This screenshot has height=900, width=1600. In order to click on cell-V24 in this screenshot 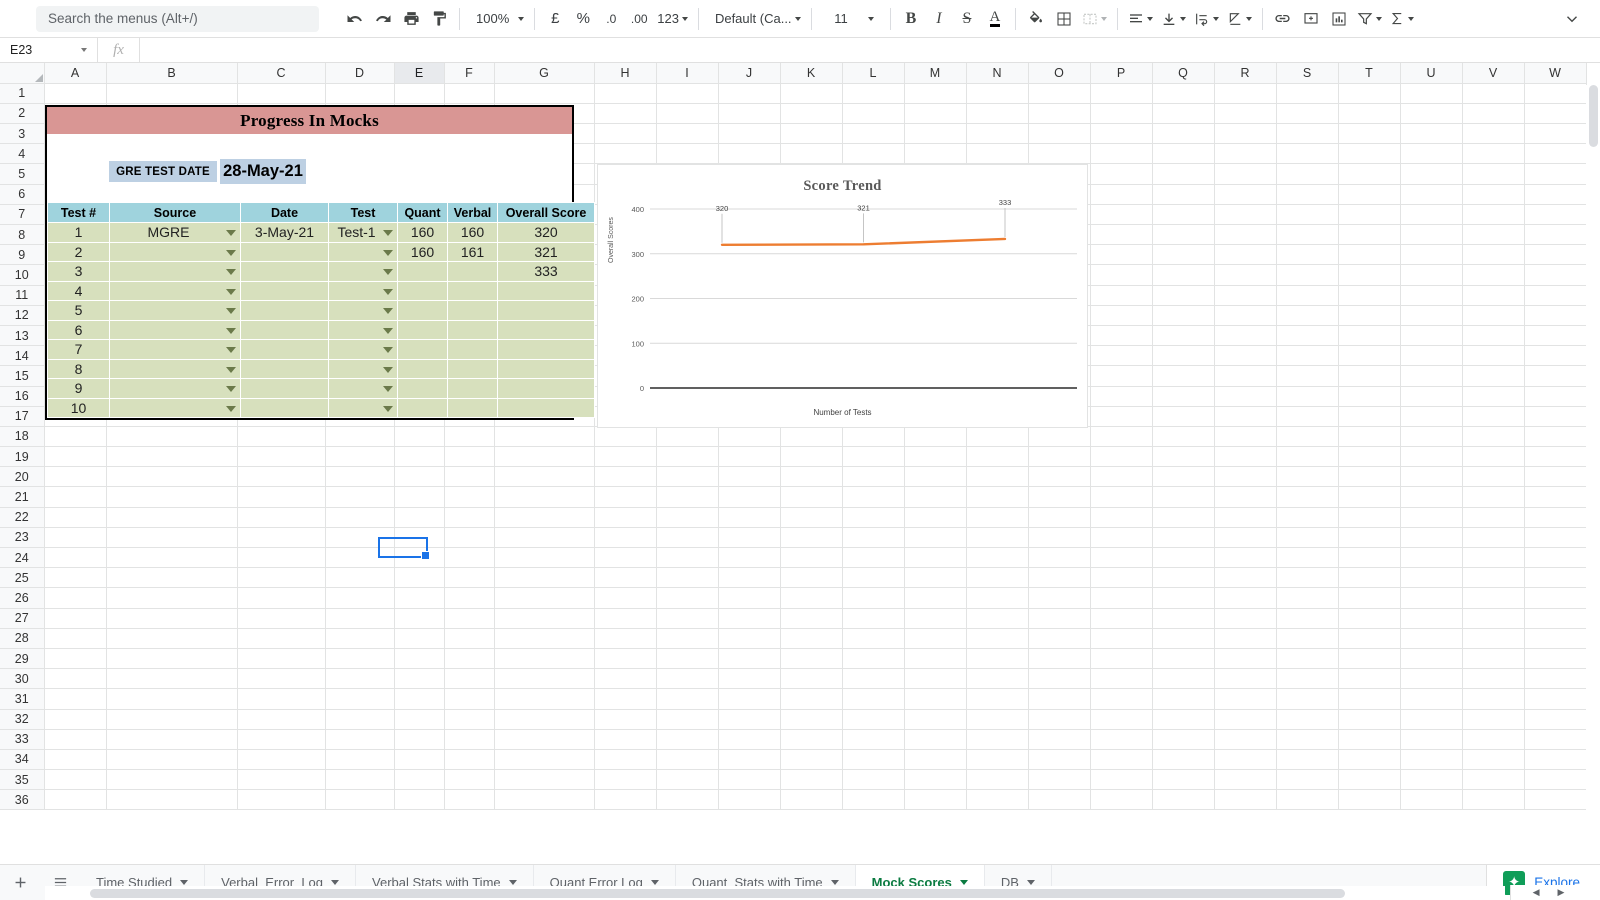, I will do `click(1493, 558)`.